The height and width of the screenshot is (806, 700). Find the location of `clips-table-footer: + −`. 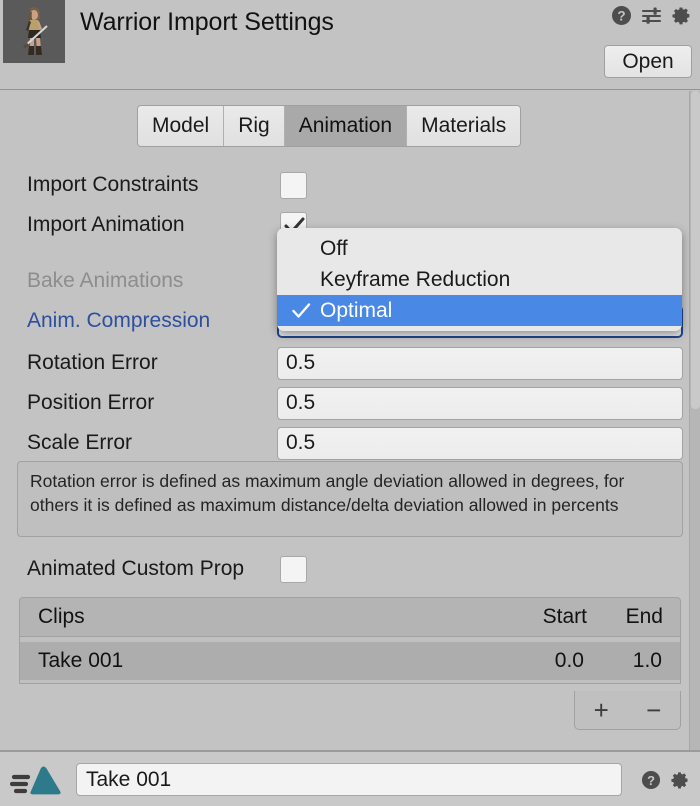

clips-table-footer: + − is located at coordinates (627, 710).